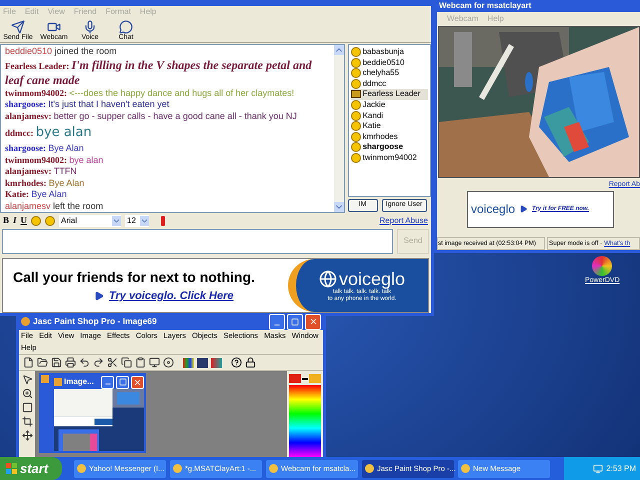  Describe the element at coordinates (339, 207) in the screenshot. I see `scroll-down-icon` at that location.